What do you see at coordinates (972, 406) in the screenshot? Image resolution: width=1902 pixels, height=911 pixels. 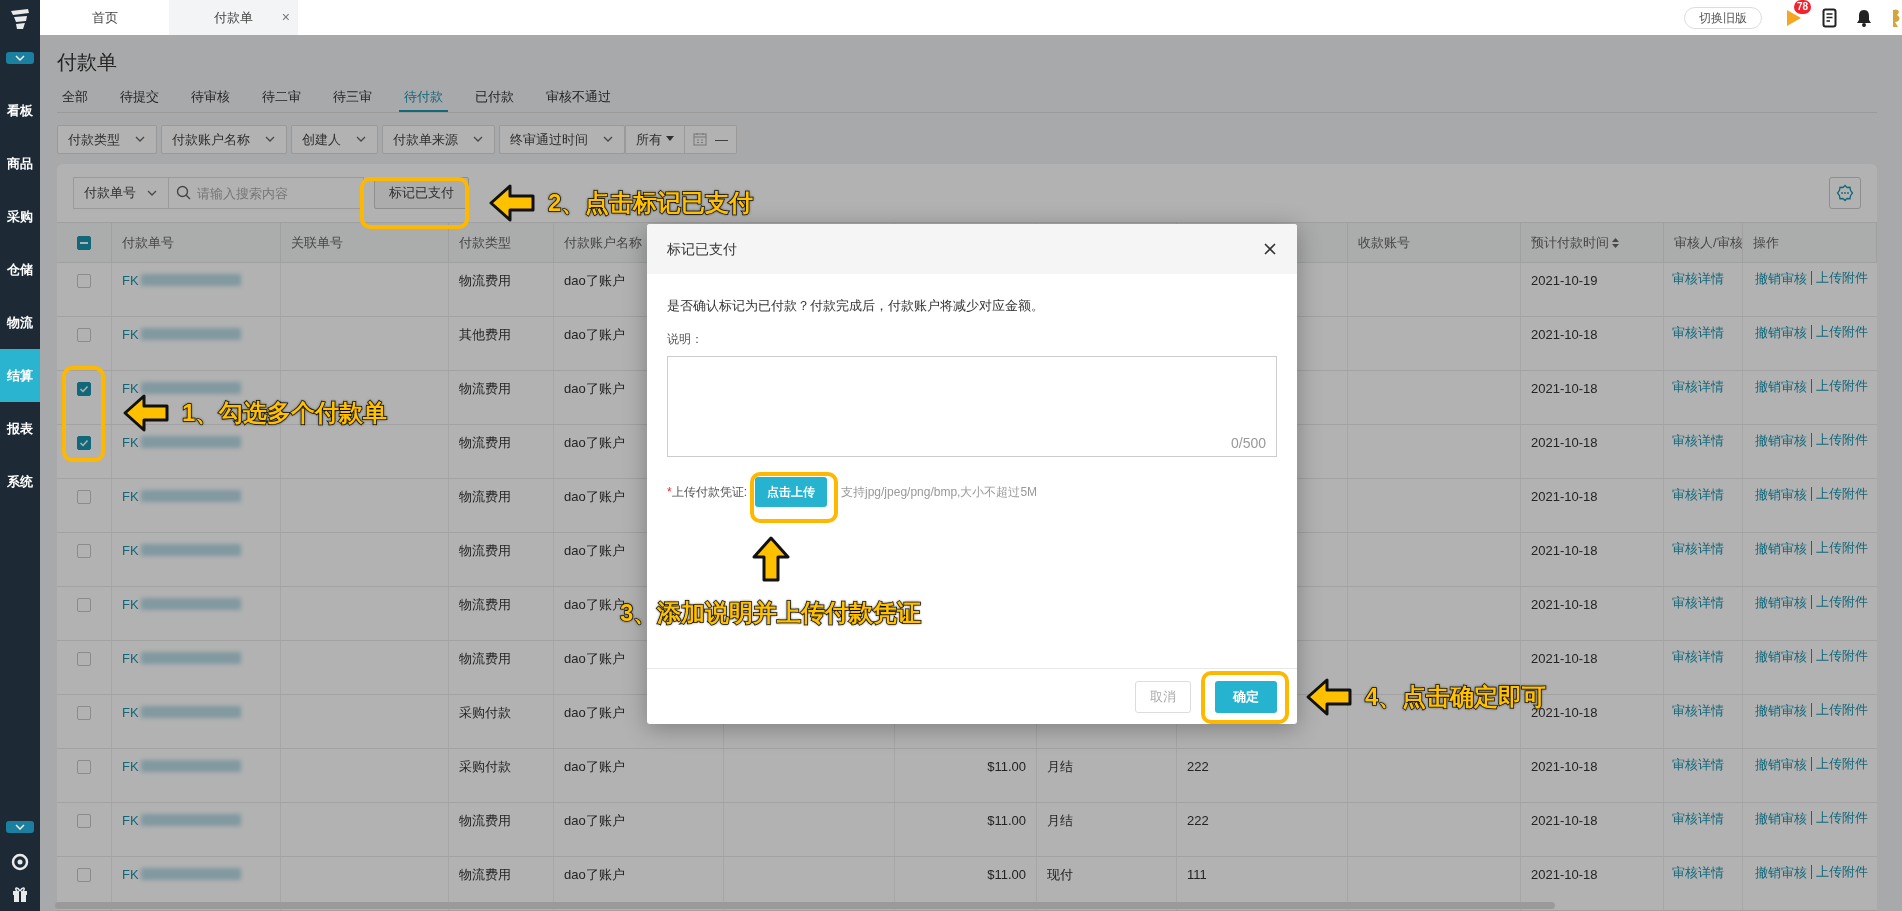 I see `note-textarea: 0/500` at bounding box center [972, 406].